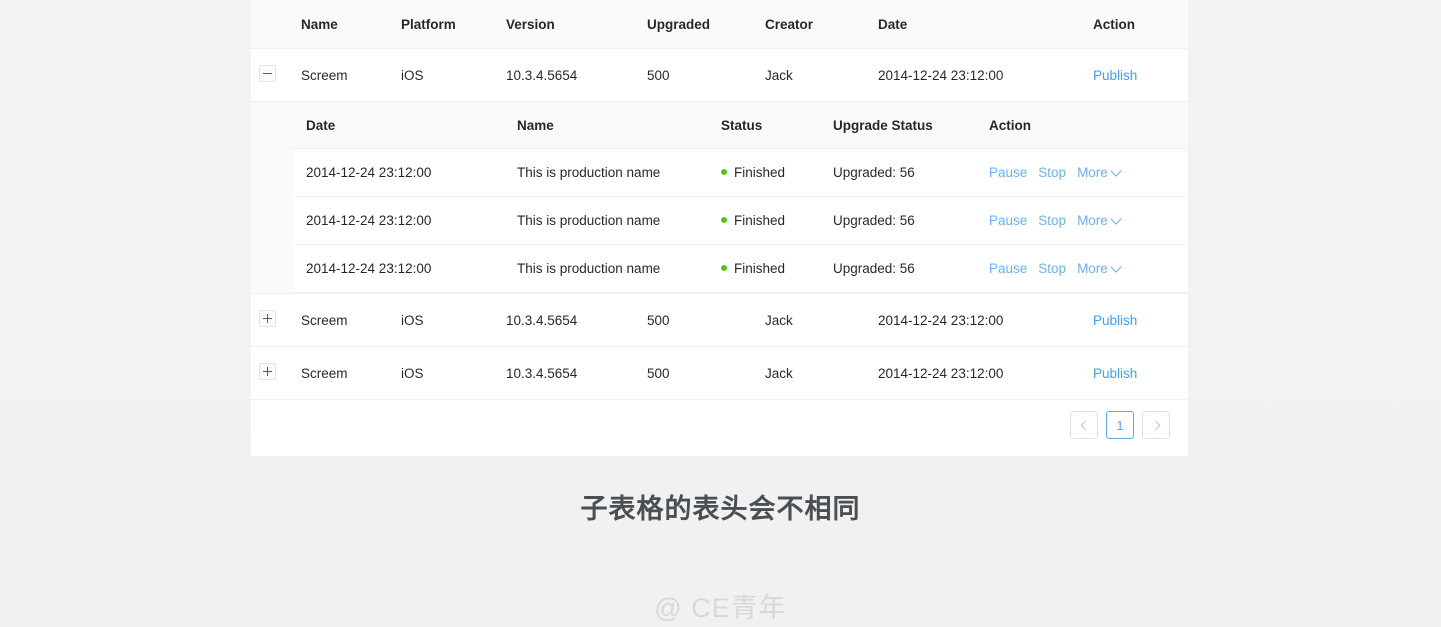 Image resolution: width=1441 pixels, height=627 pixels. Describe the element at coordinates (720, 509) in the screenshot. I see `page-caption: 子表格的表头会不相同` at that location.